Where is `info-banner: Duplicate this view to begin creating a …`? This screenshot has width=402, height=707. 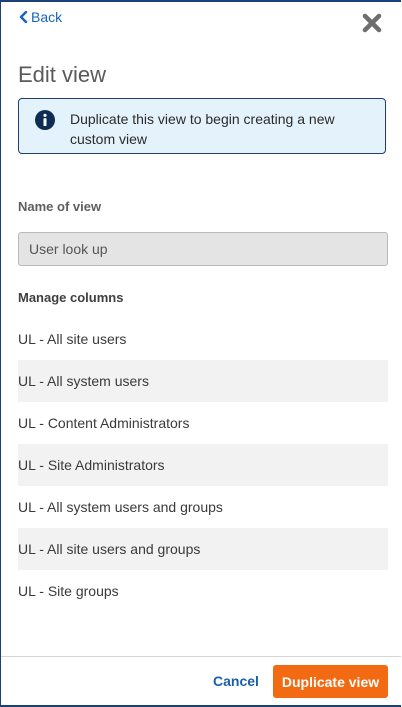
info-banner: Duplicate this view to begin creating a … is located at coordinates (202, 126).